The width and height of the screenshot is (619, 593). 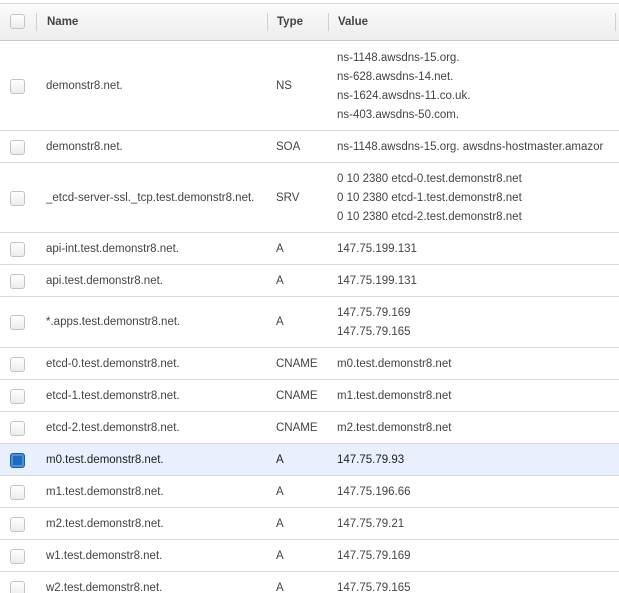 I want to click on record-value-line: m1.test.demonstr8.net, so click(x=394, y=396).